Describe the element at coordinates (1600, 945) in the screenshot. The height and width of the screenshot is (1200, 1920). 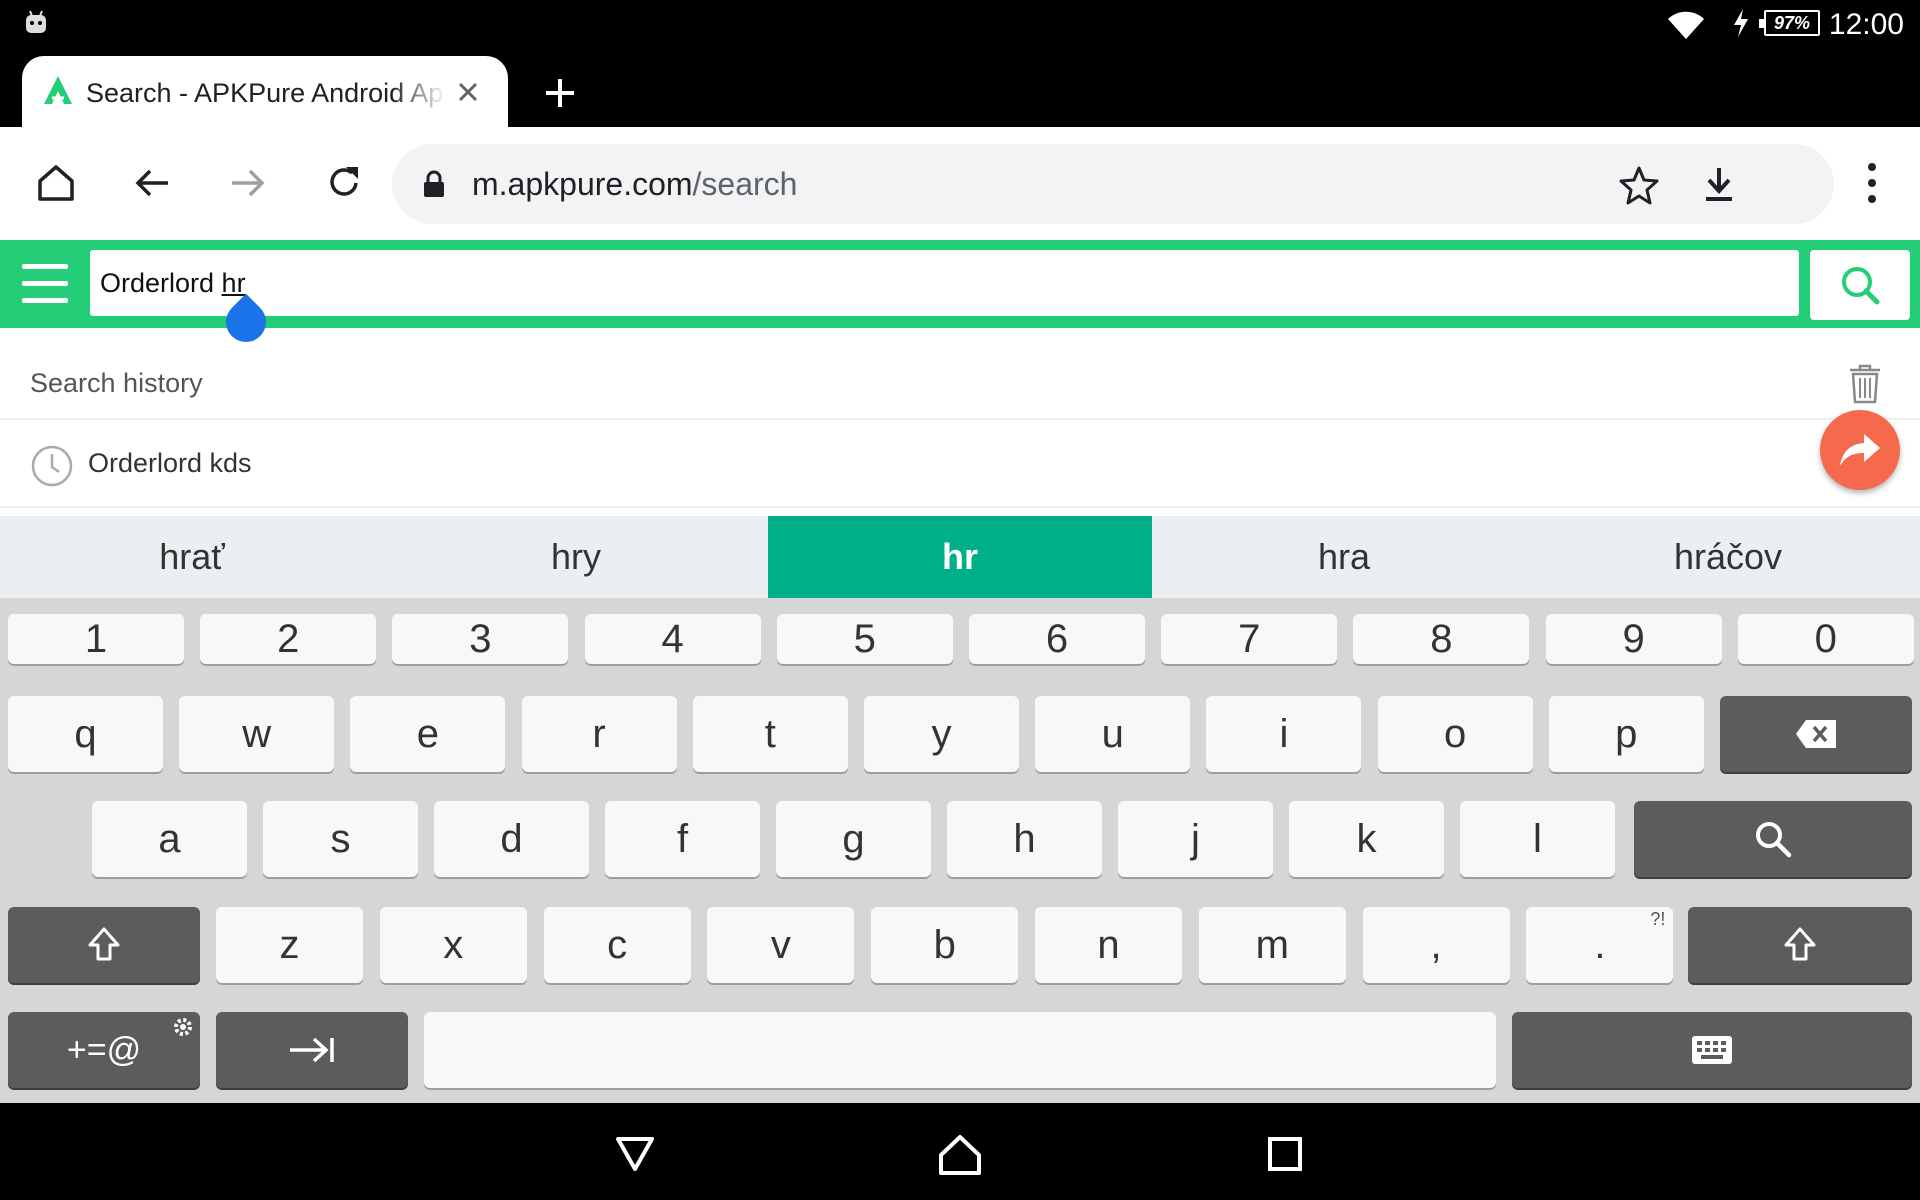
I see `letter-key: .?!` at that location.